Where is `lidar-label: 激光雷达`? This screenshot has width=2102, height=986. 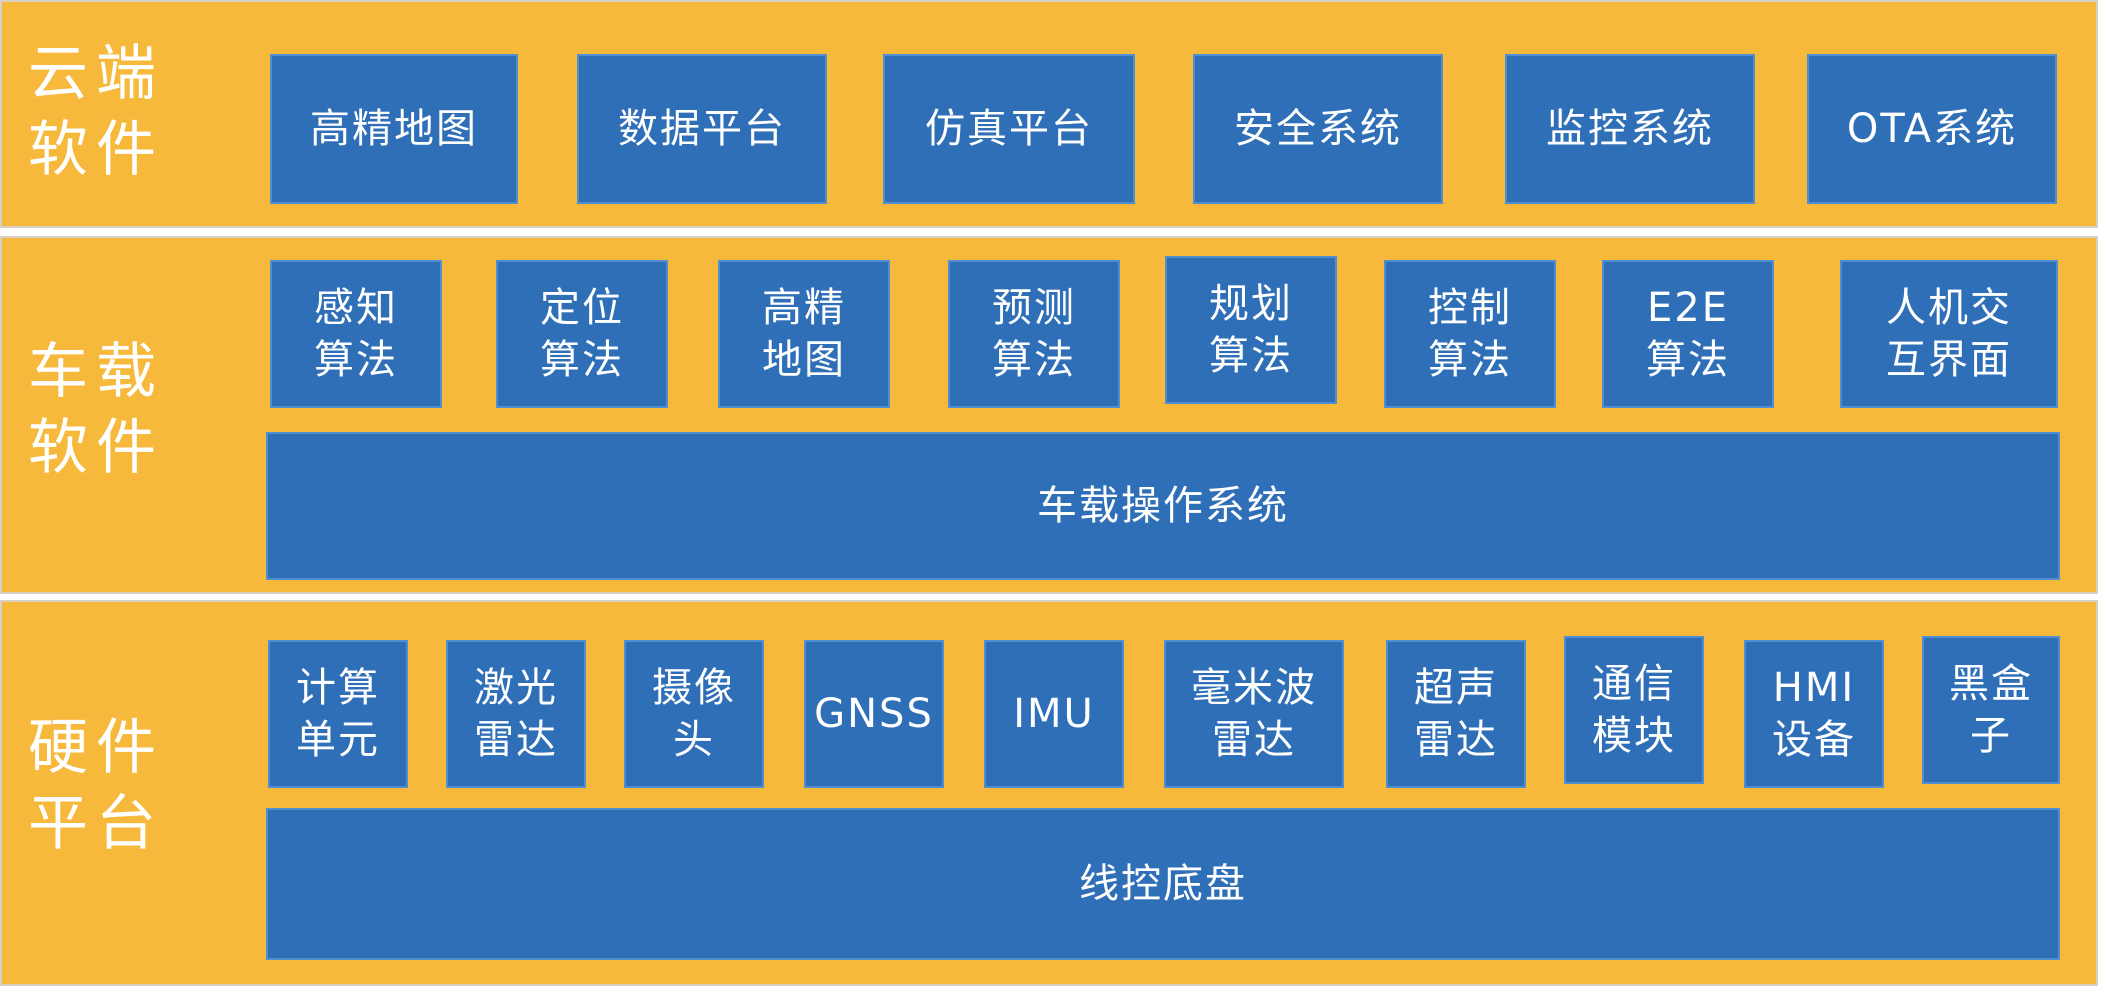 lidar-label: 激光雷达 is located at coordinates (516, 714).